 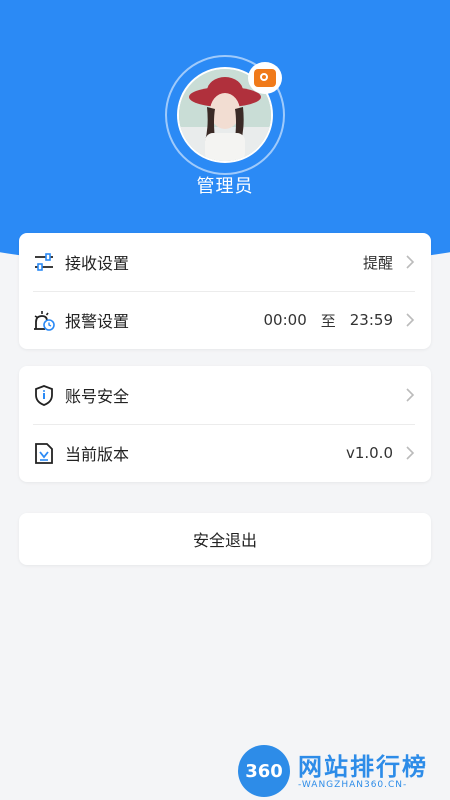 What do you see at coordinates (377, 262) in the screenshot?
I see `receive-settings-value: 提醒` at bounding box center [377, 262].